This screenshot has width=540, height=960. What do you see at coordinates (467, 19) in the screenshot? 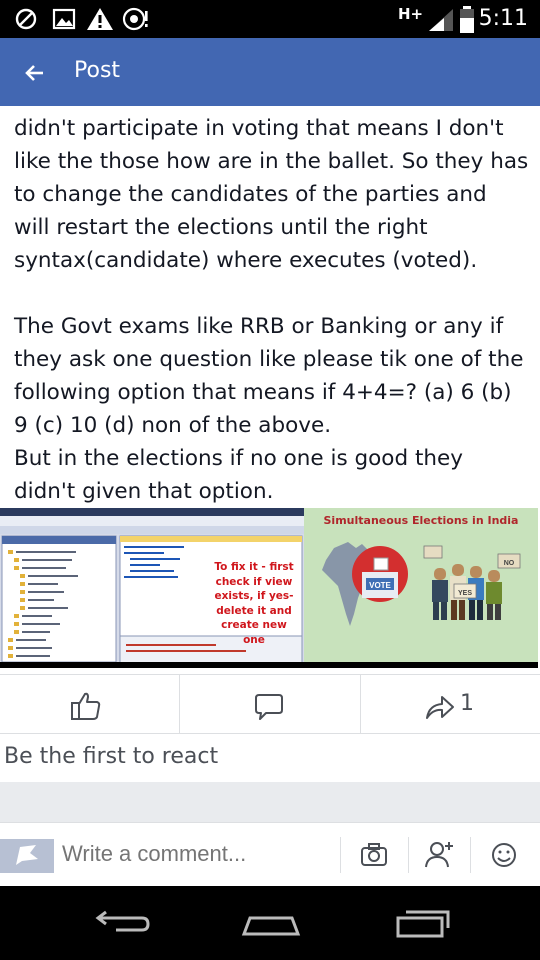
I see `battery-icon` at bounding box center [467, 19].